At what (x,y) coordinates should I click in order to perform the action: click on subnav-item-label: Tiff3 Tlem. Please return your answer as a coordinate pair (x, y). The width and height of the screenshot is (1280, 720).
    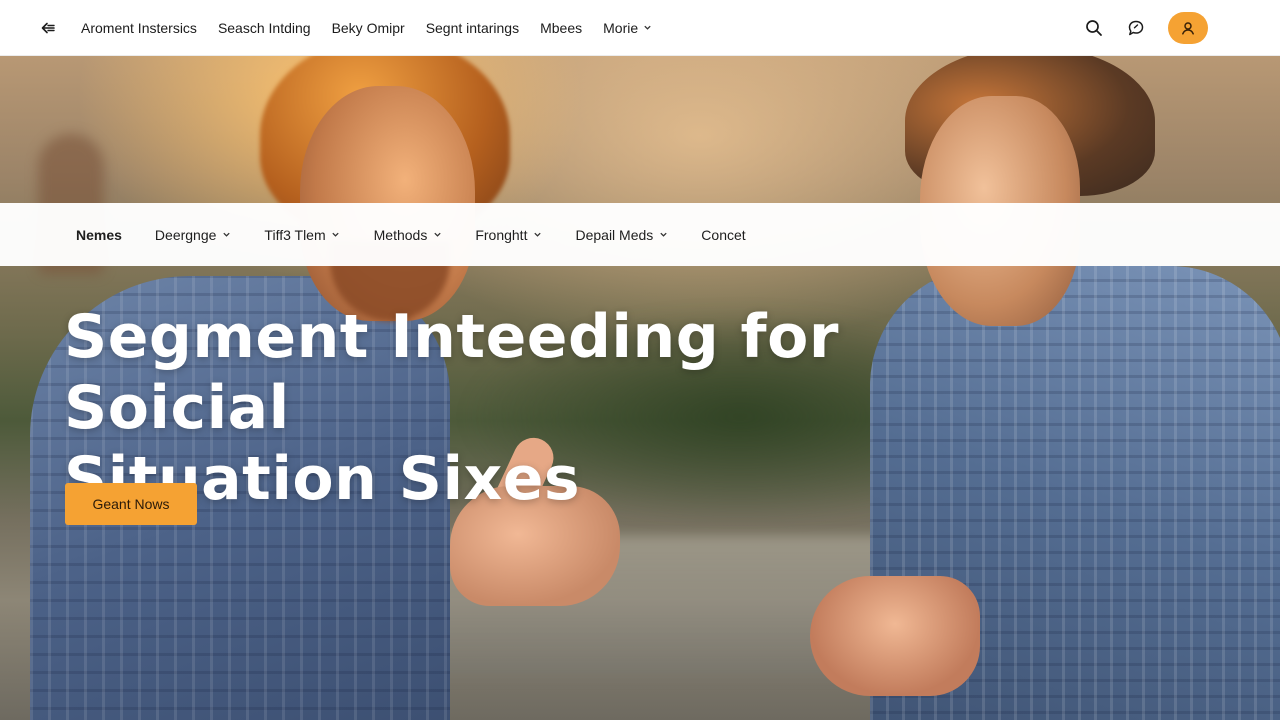
    Looking at the image, I should click on (295, 234).